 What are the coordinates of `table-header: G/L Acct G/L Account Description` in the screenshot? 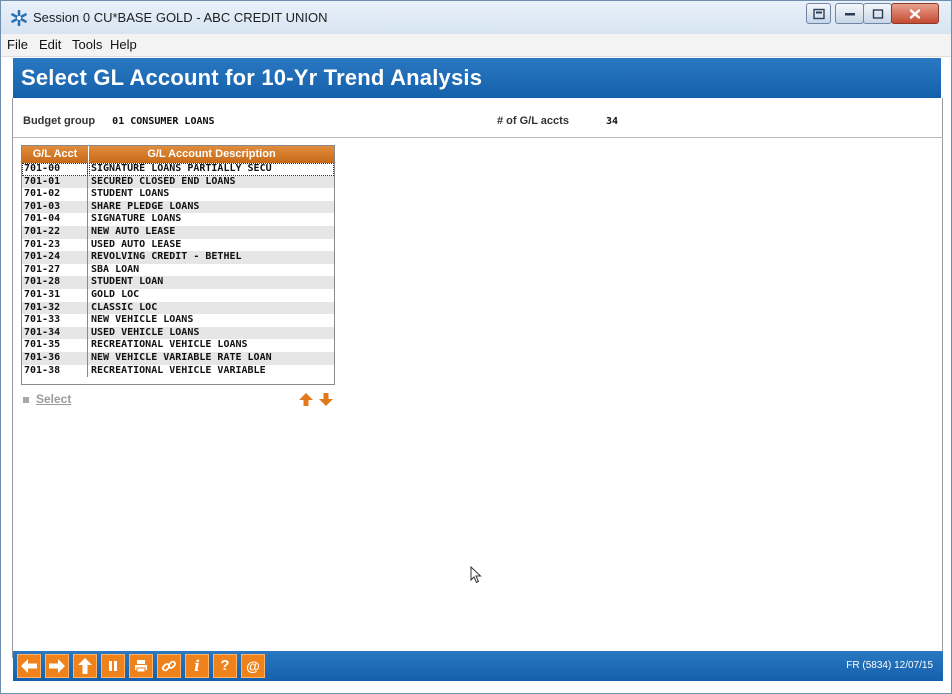 It's located at (178, 154).